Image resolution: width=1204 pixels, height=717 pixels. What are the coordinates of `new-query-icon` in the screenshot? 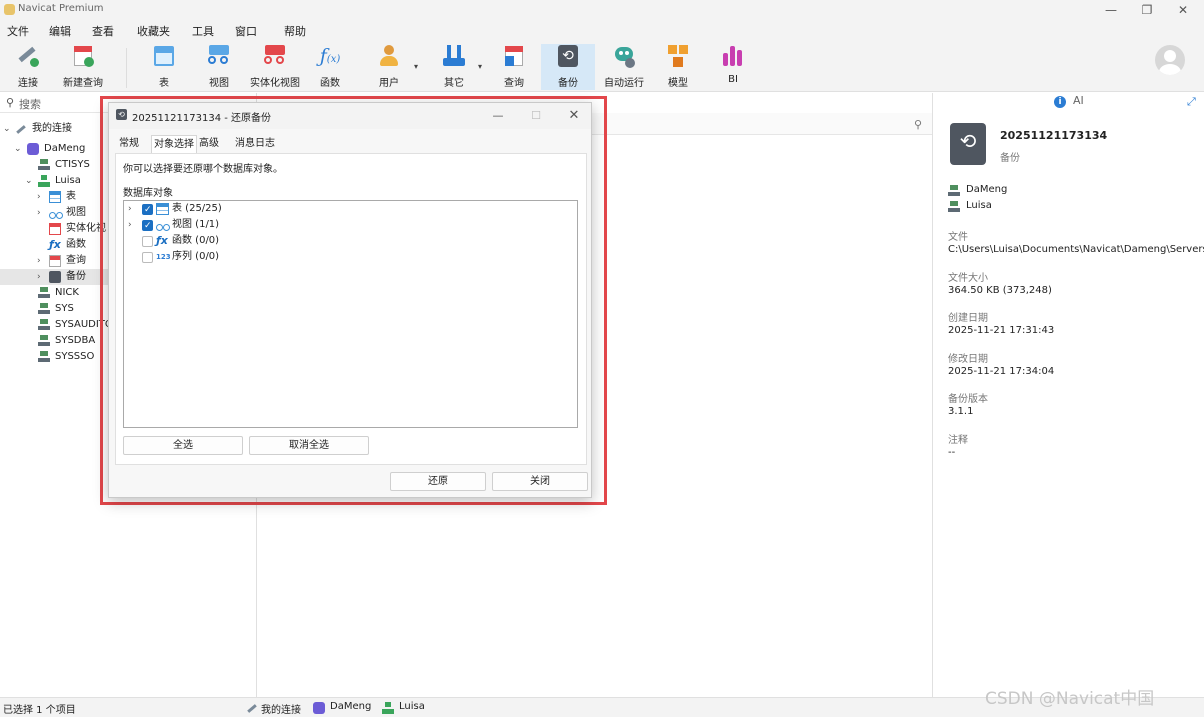 It's located at (83, 56).